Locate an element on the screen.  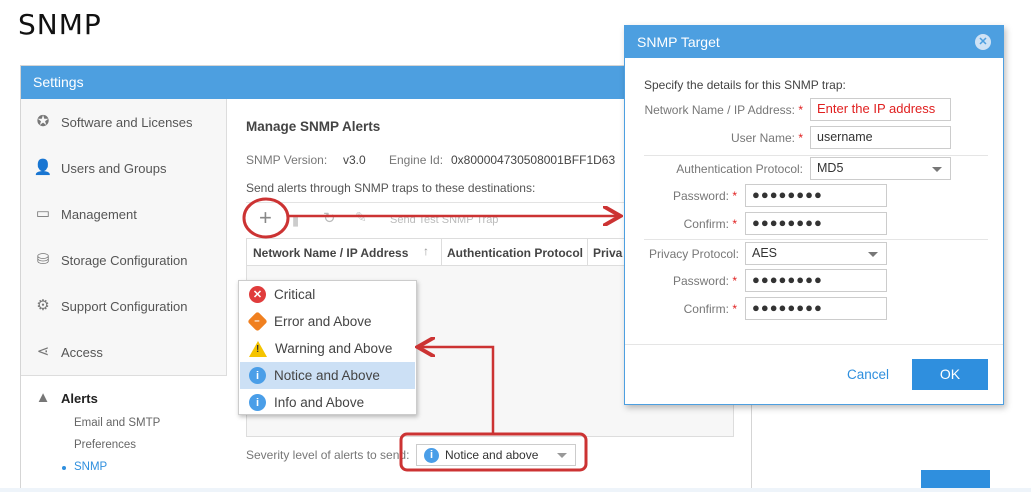
refresh-icon: ↻ is located at coordinates (329, 218).